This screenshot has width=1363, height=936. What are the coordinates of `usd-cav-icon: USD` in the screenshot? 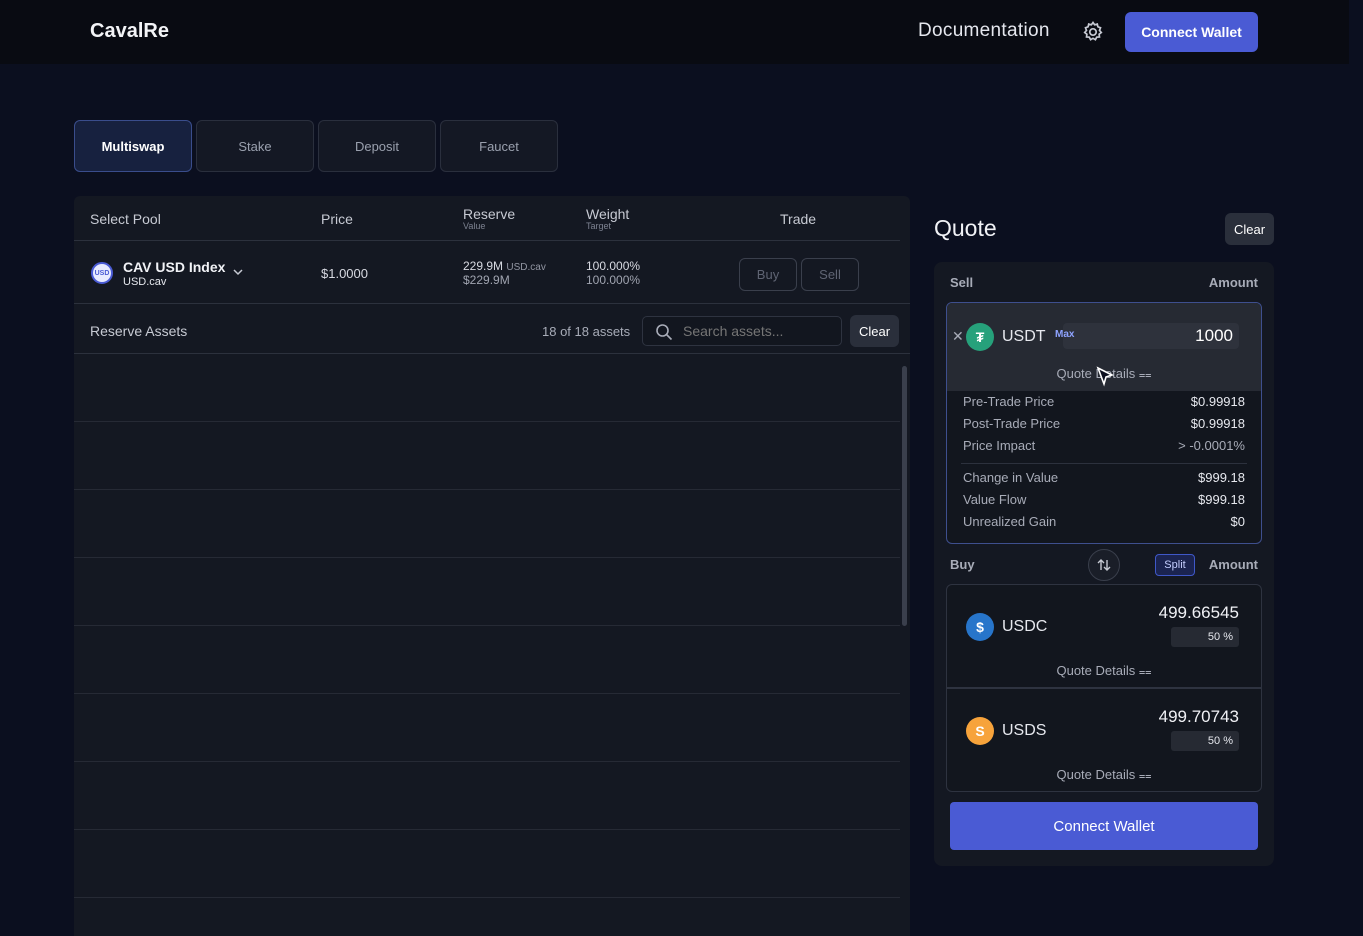 It's located at (102, 273).